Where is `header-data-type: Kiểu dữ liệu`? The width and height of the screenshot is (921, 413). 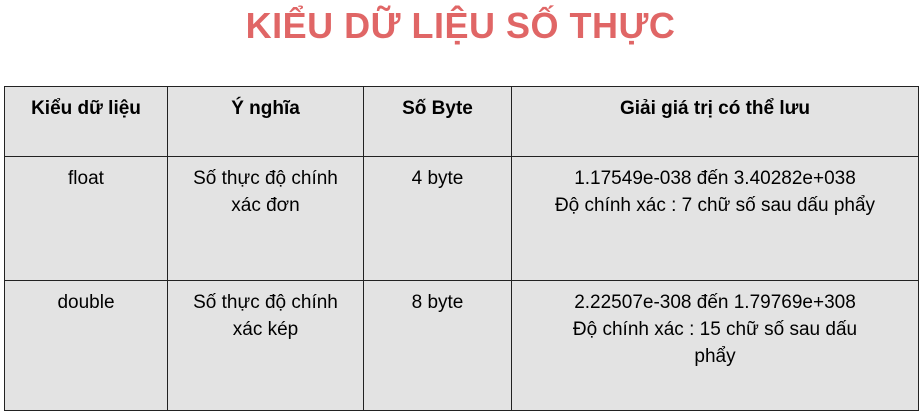
header-data-type: Kiểu dữ liệu is located at coordinates (86, 121).